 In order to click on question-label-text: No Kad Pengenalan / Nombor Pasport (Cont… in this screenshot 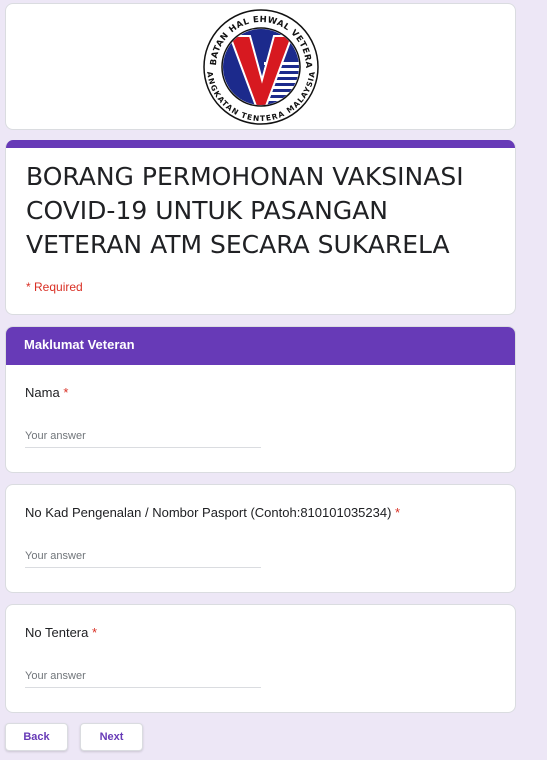, I will do `click(208, 512)`.